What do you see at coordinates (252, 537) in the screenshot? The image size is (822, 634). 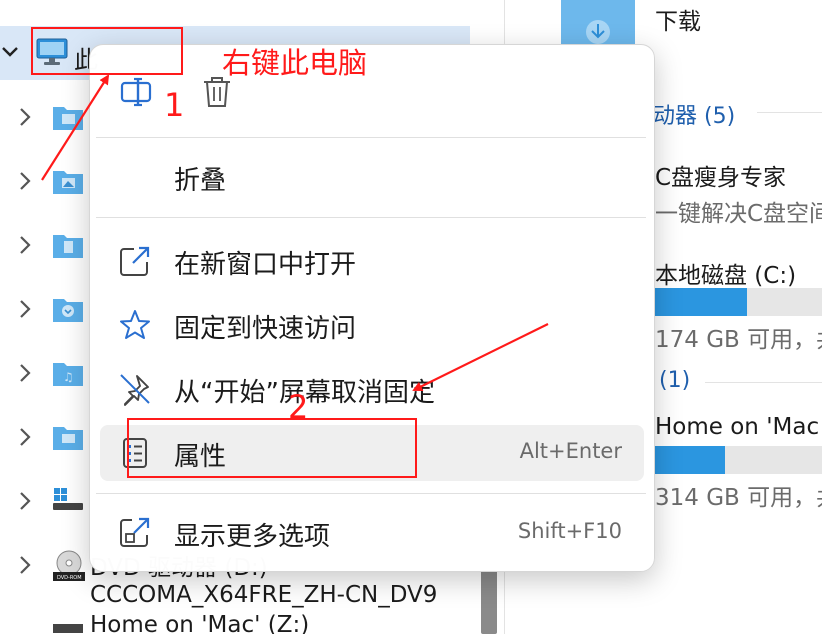 I see `menu-item-label: 显示更多选项` at bounding box center [252, 537].